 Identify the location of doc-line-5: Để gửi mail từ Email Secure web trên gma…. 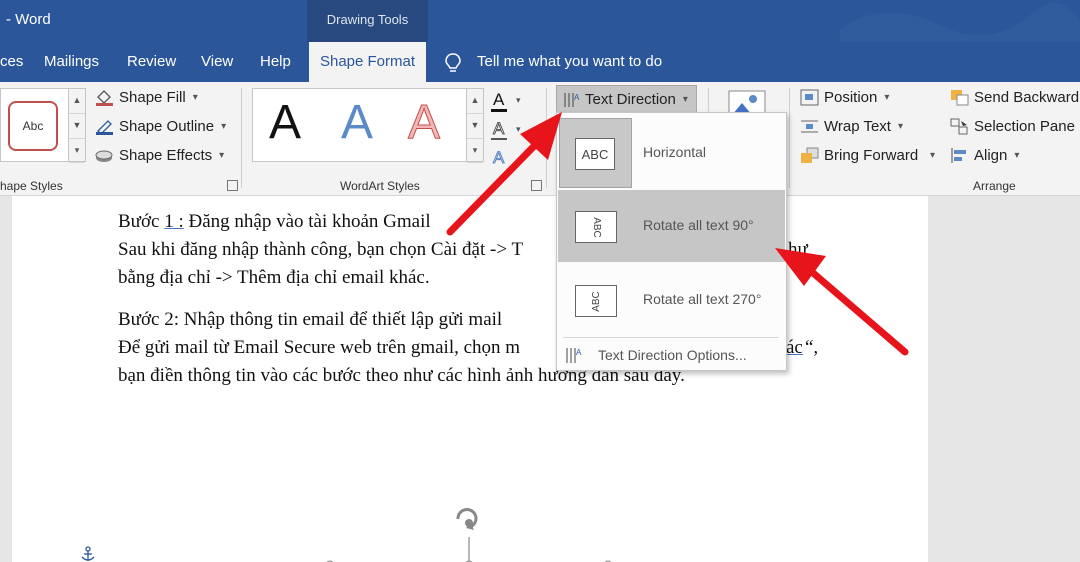
(319, 348).